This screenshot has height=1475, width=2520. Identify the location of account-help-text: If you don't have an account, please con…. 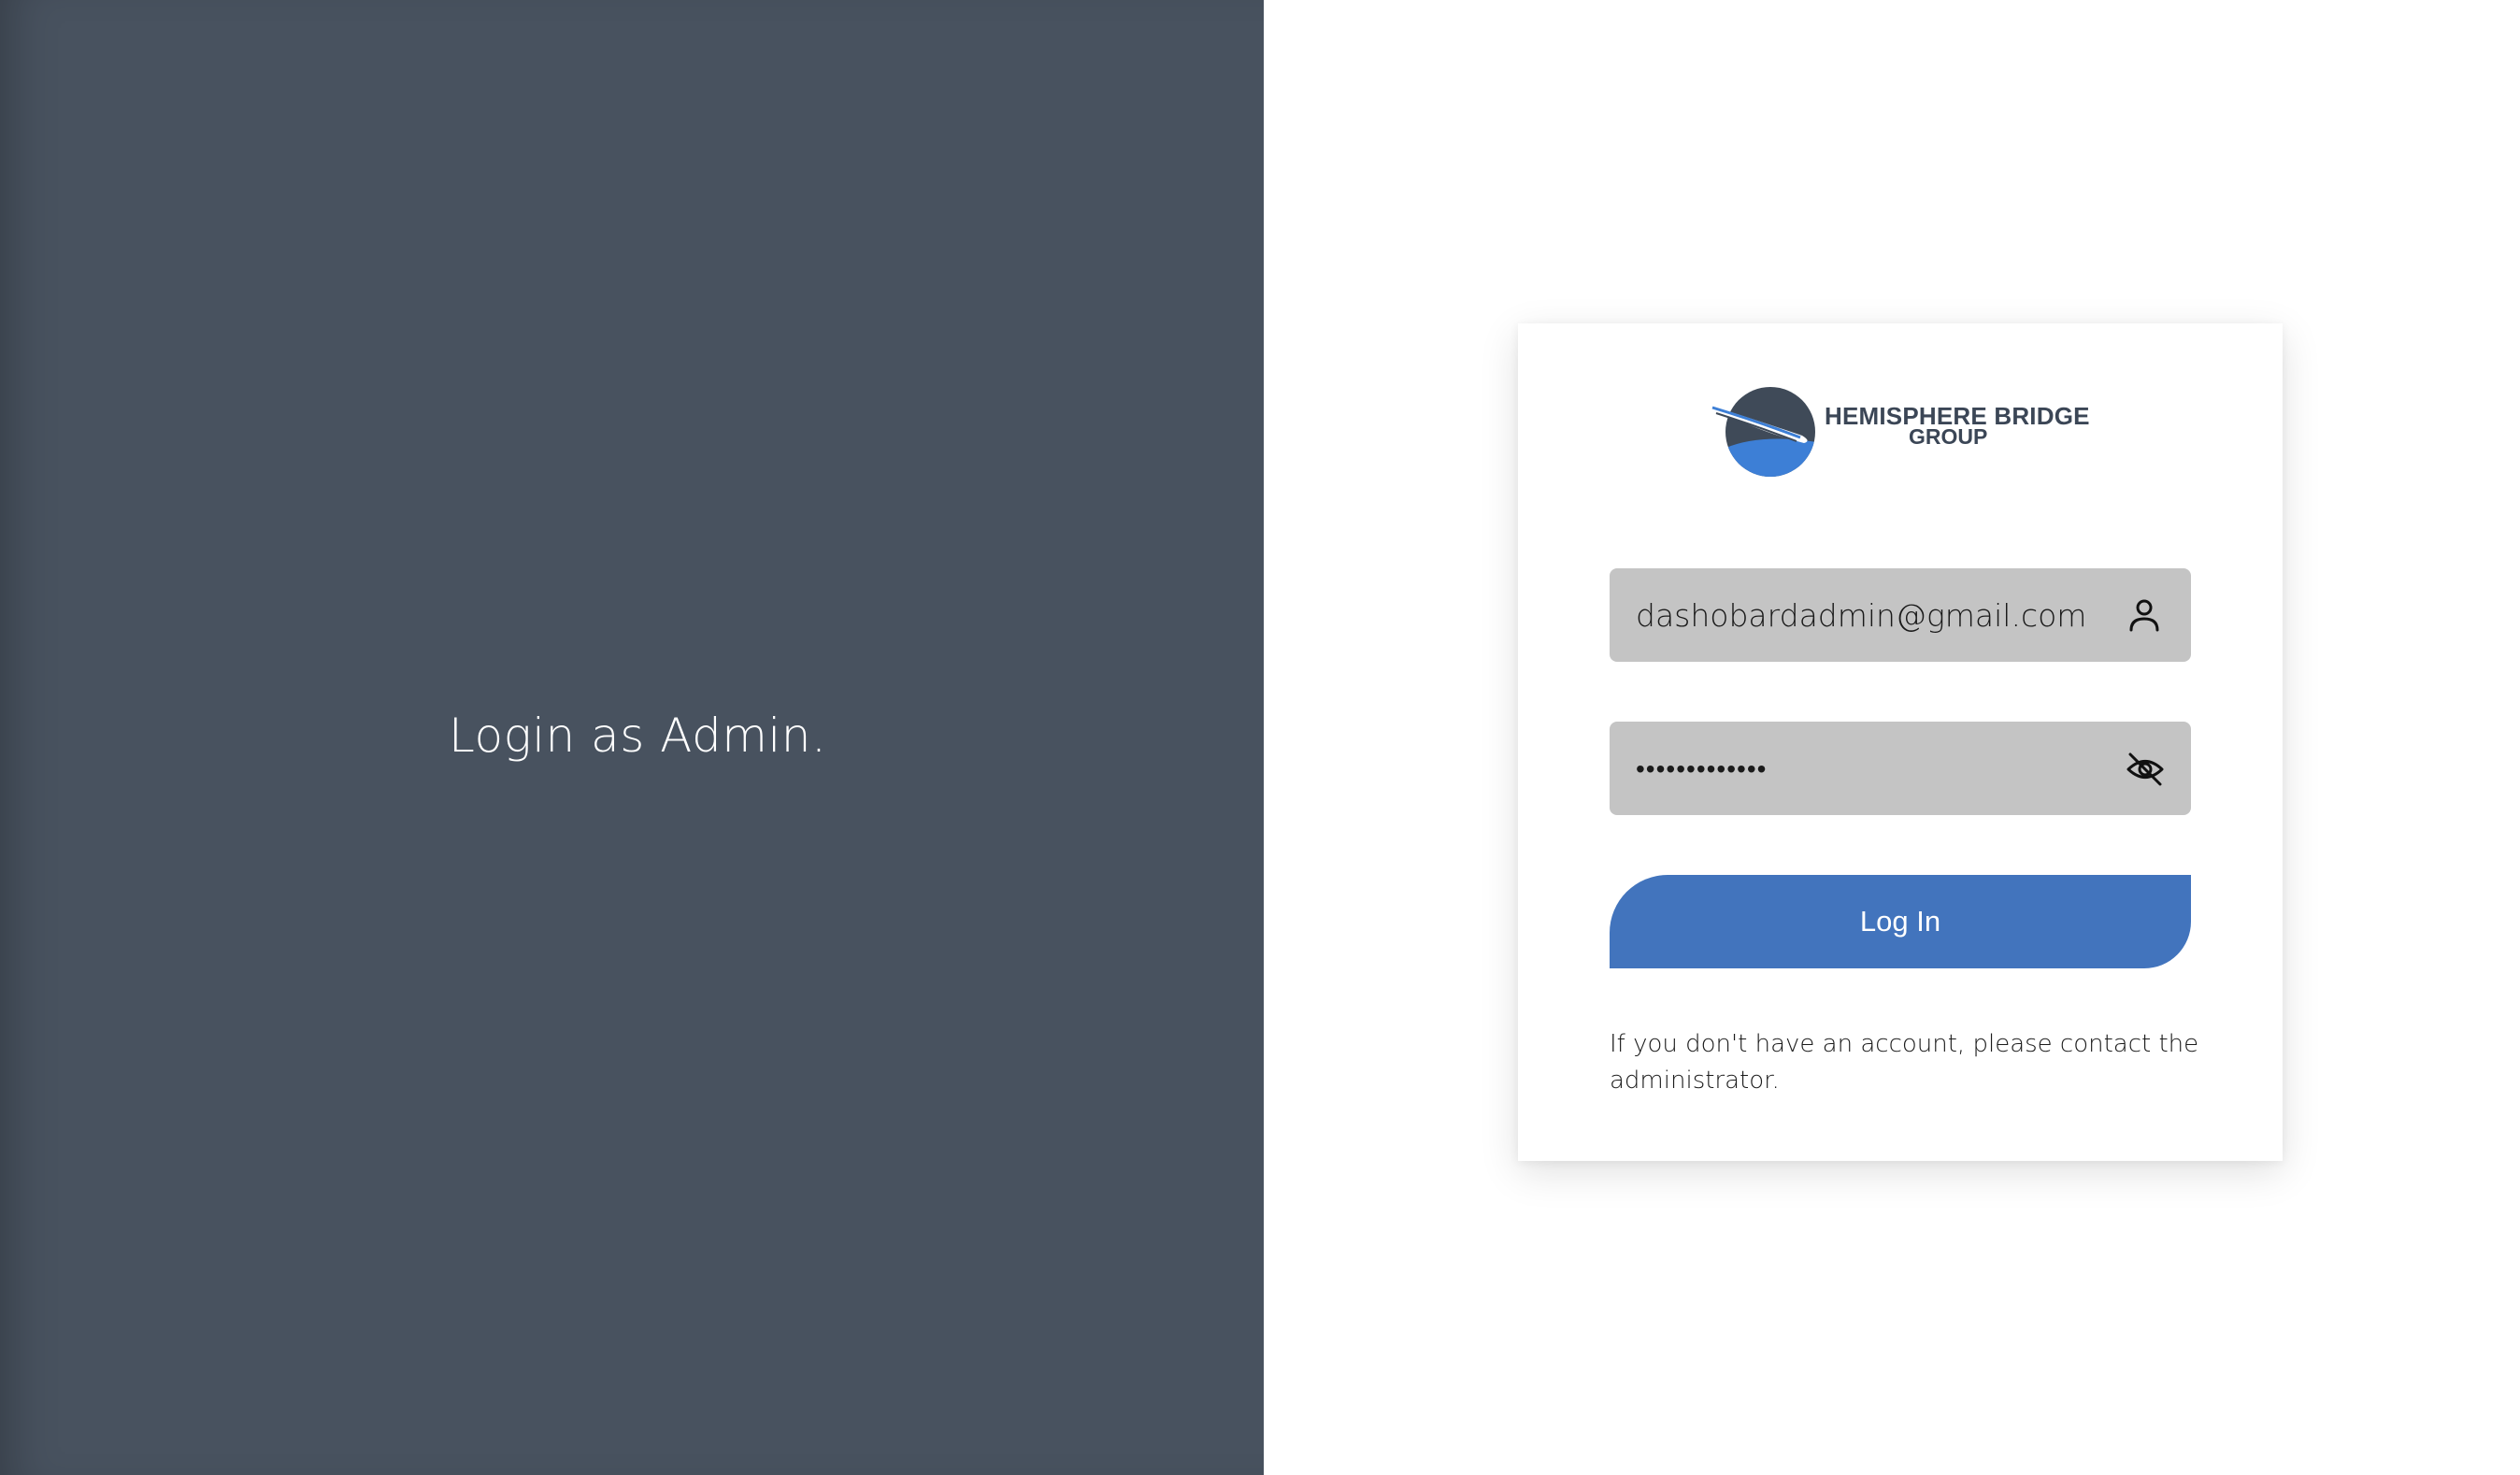
(1904, 1062).